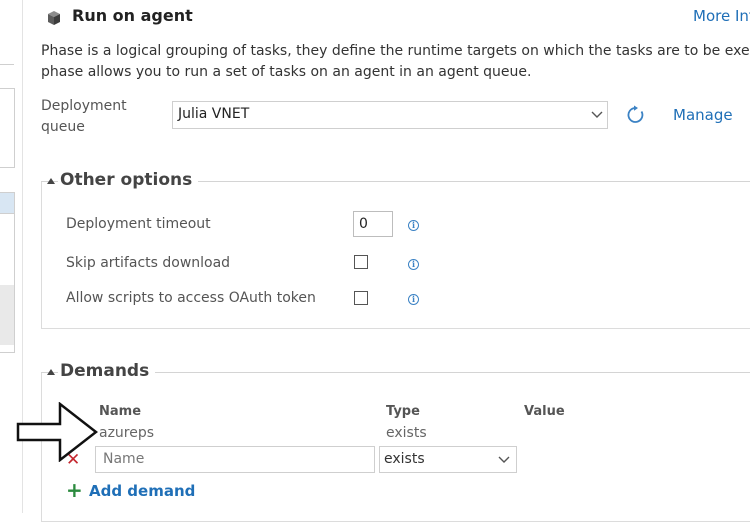  I want to click on demand-type-value: exists, so click(404, 459).